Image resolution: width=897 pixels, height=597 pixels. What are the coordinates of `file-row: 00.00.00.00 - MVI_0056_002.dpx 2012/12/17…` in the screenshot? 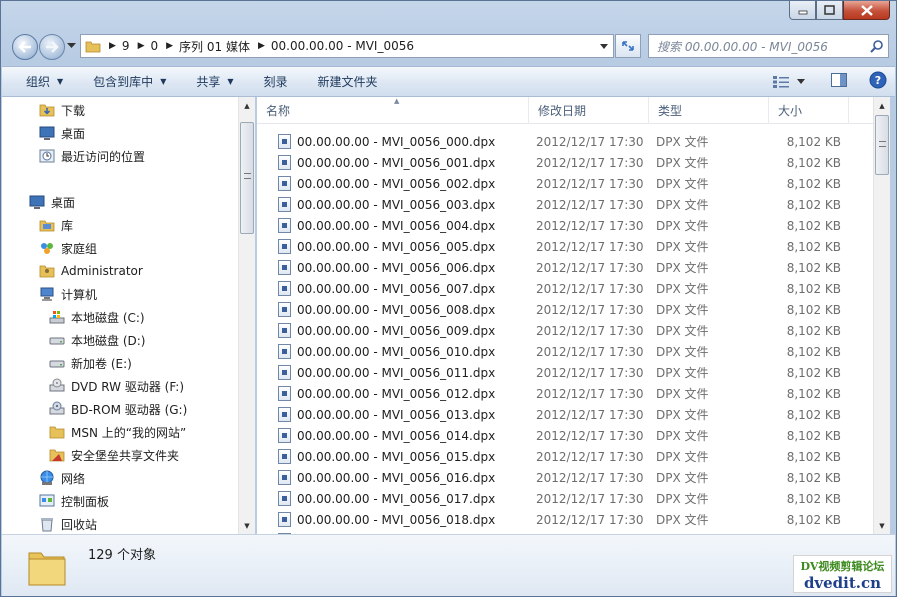 It's located at (565, 183).